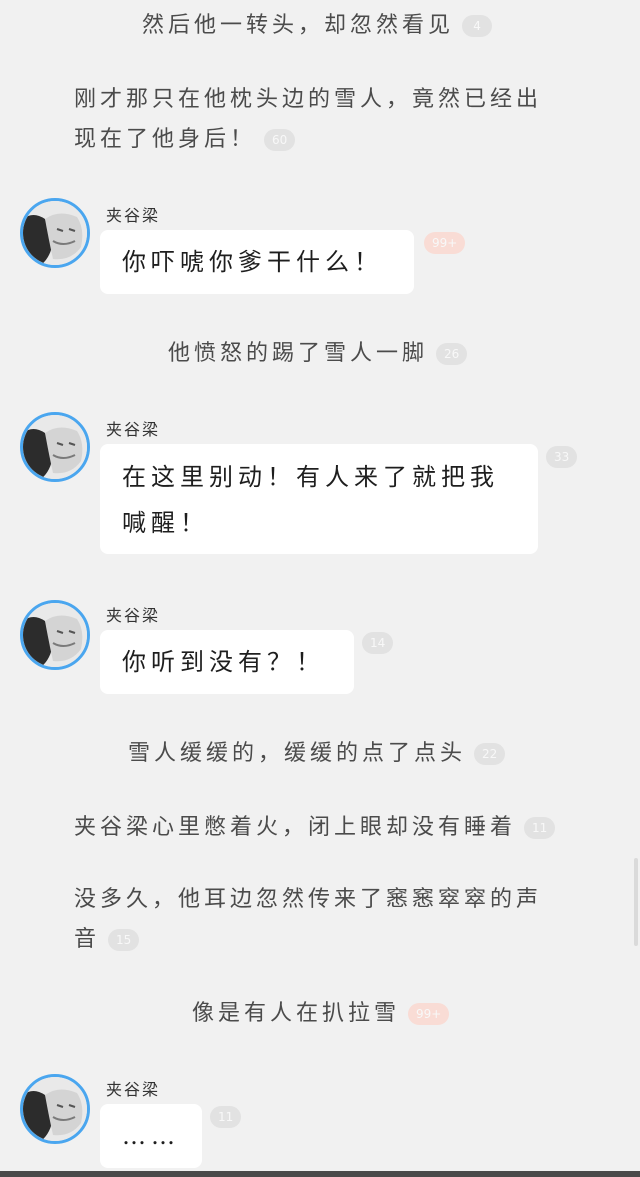  I want to click on comment-count-badge: 60, so click(280, 140).